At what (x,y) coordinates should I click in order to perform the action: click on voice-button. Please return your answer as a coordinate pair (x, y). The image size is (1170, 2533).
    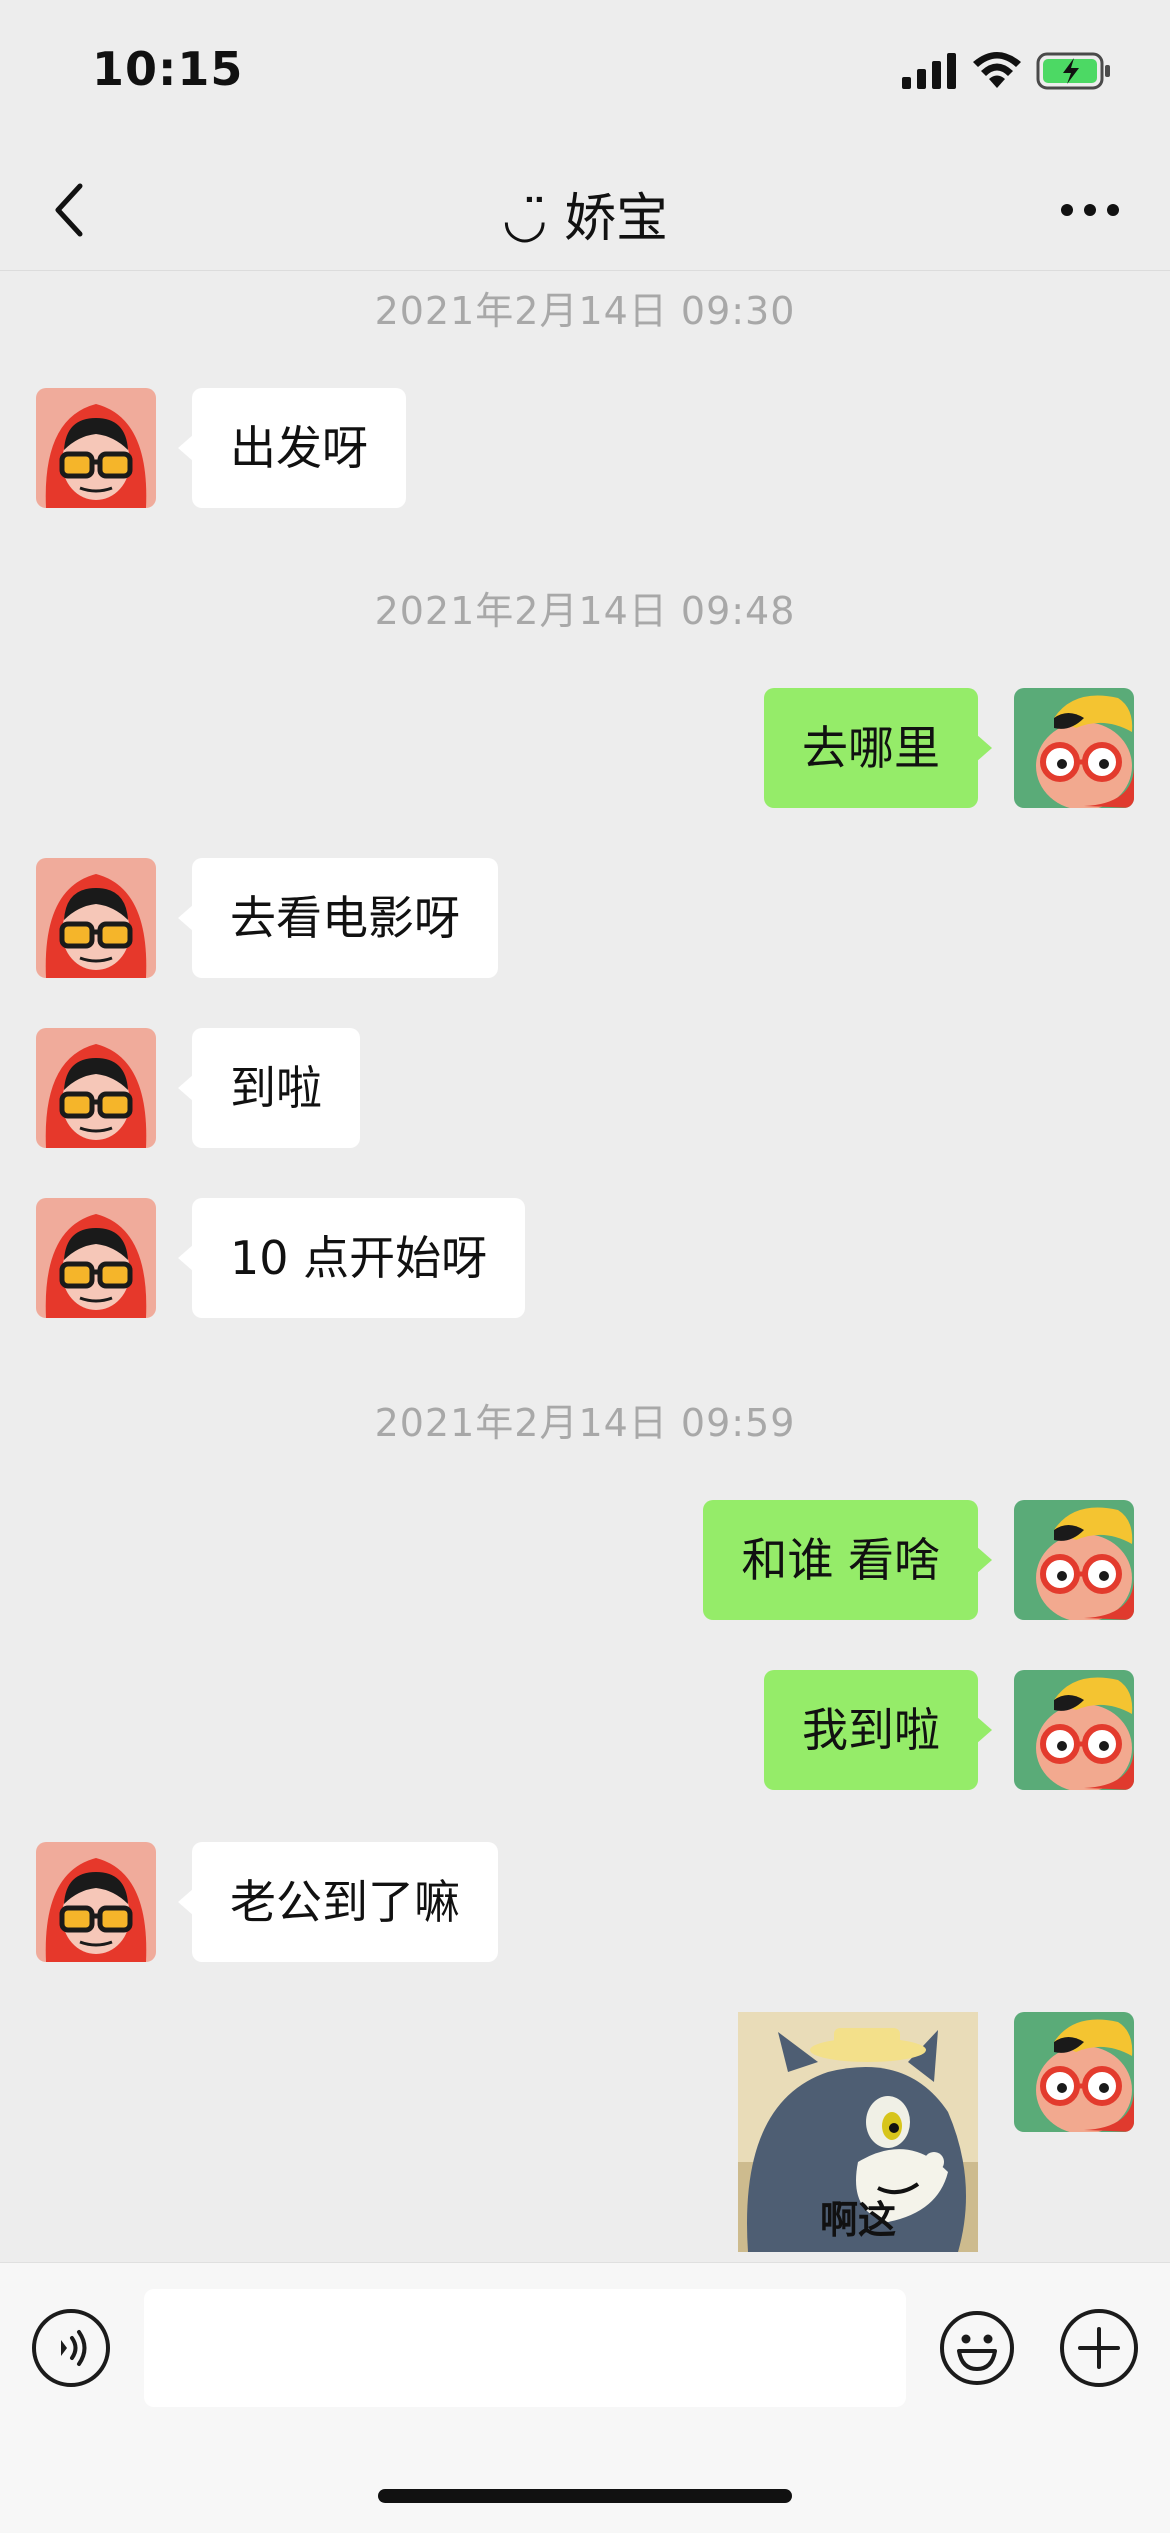
    Looking at the image, I should click on (71, 2348).